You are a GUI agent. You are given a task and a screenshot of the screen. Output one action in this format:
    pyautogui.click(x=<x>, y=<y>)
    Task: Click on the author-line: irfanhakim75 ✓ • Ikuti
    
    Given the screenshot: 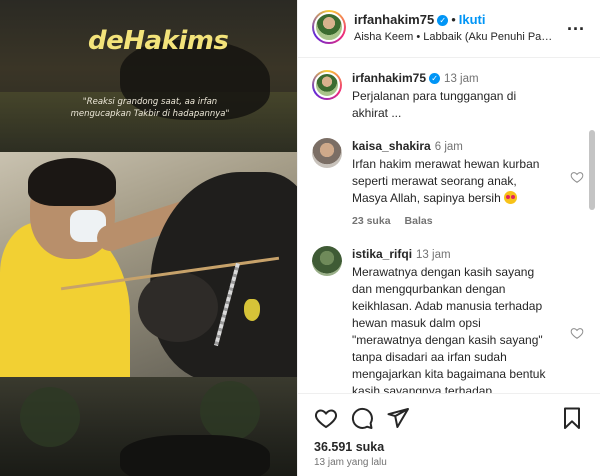 What is the action you would take?
    pyautogui.click(x=420, y=19)
    